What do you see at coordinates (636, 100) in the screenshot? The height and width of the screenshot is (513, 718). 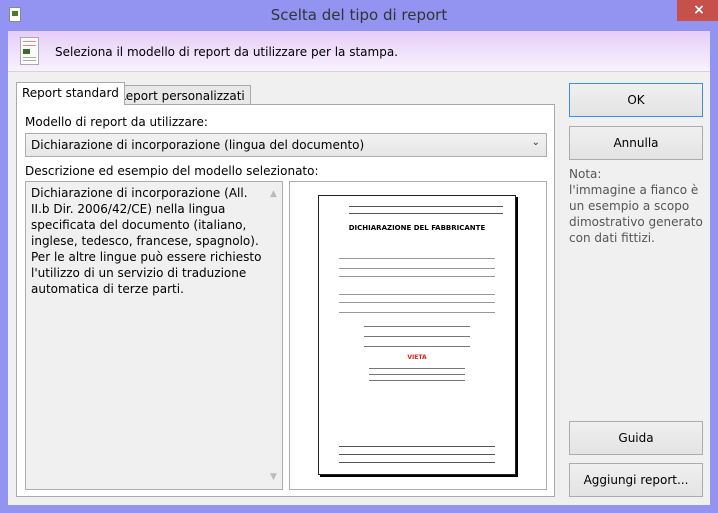 I see `ok-button: OK` at bounding box center [636, 100].